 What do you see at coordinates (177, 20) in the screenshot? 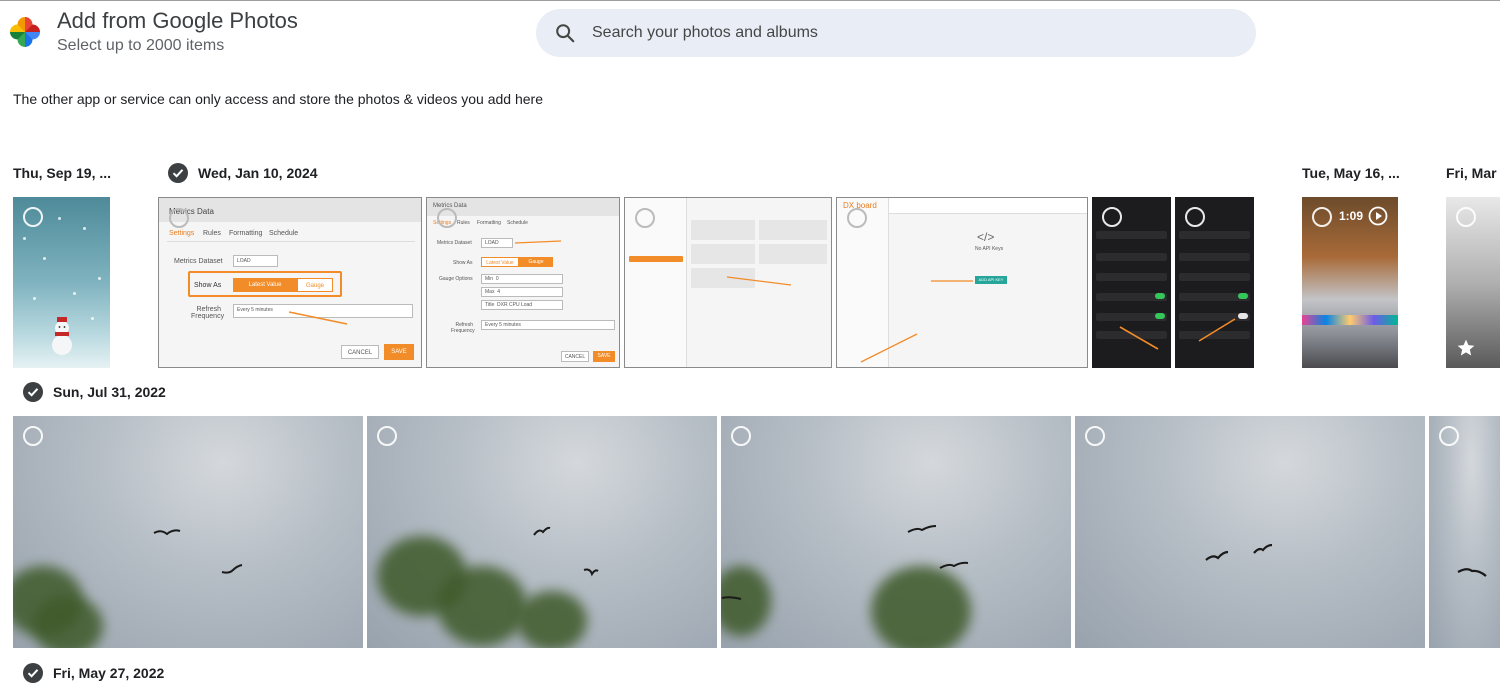
I see `page-title: Add from Google Photos` at bounding box center [177, 20].